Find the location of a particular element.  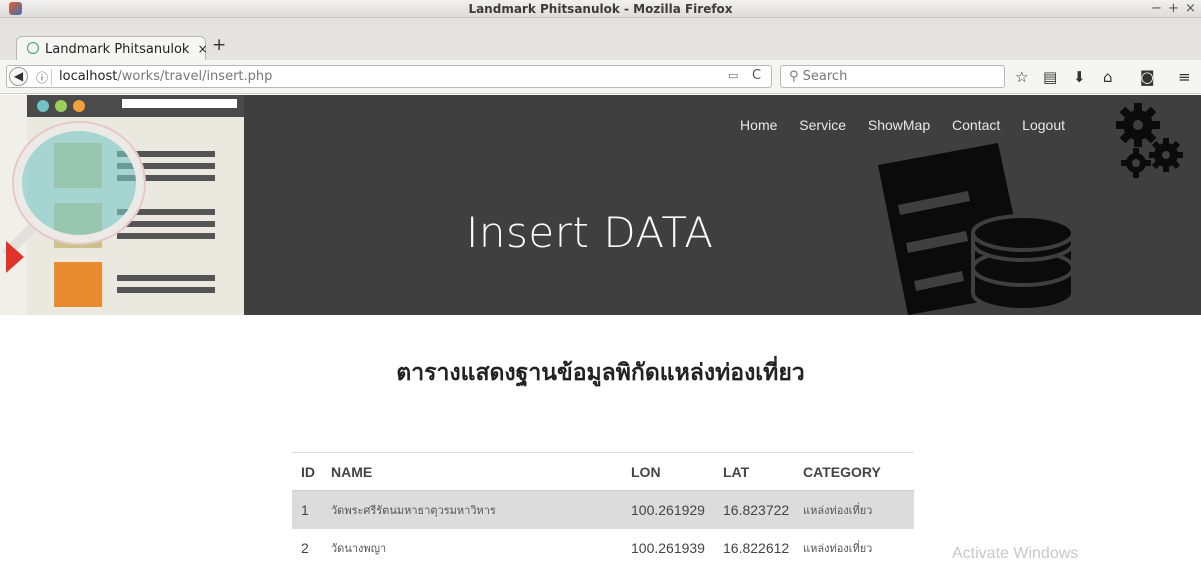

pocket-icon: ◙ is located at coordinates (1147, 77).